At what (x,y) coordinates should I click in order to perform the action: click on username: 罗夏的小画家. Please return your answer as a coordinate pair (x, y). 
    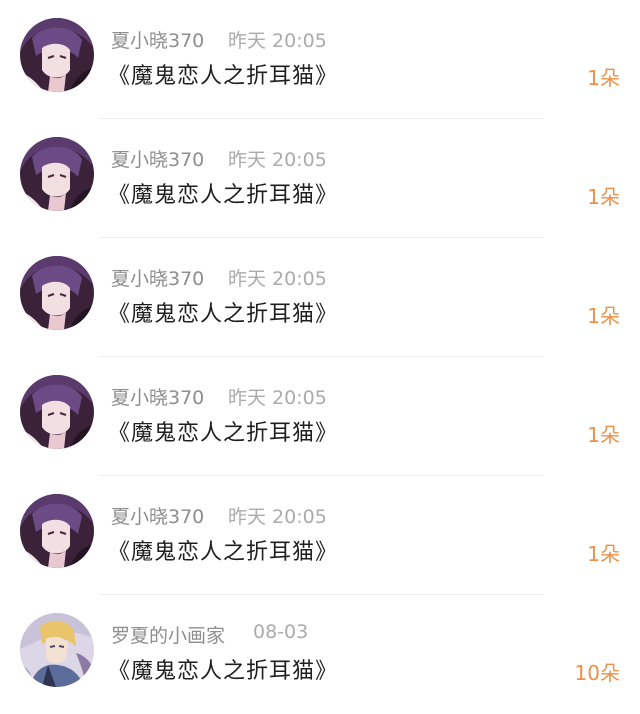
    Looking at the image, I should click on (168, 634).